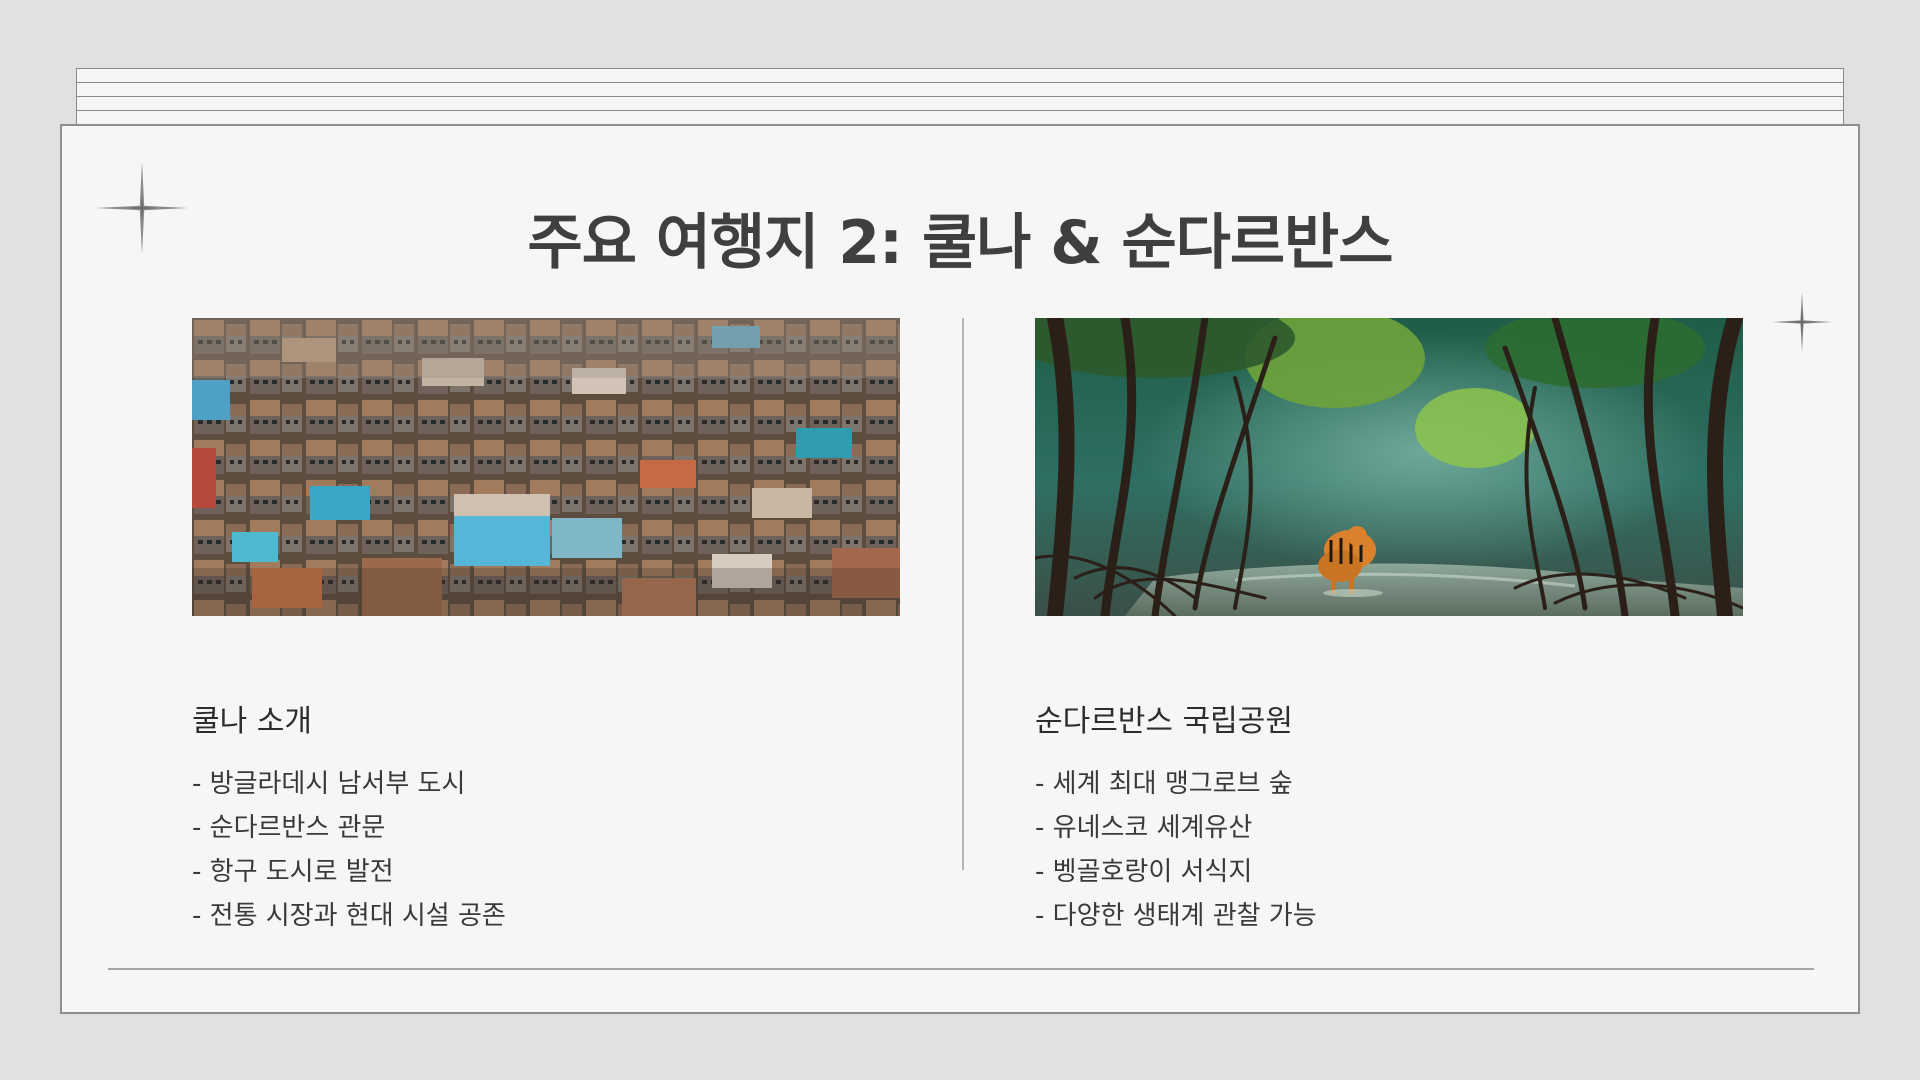 The width and height of the screenshot is (1920, 1080). I want to click on slide-title: 주요 여행지 2: 쿨나 & 순다르반스, so click(960, 243).